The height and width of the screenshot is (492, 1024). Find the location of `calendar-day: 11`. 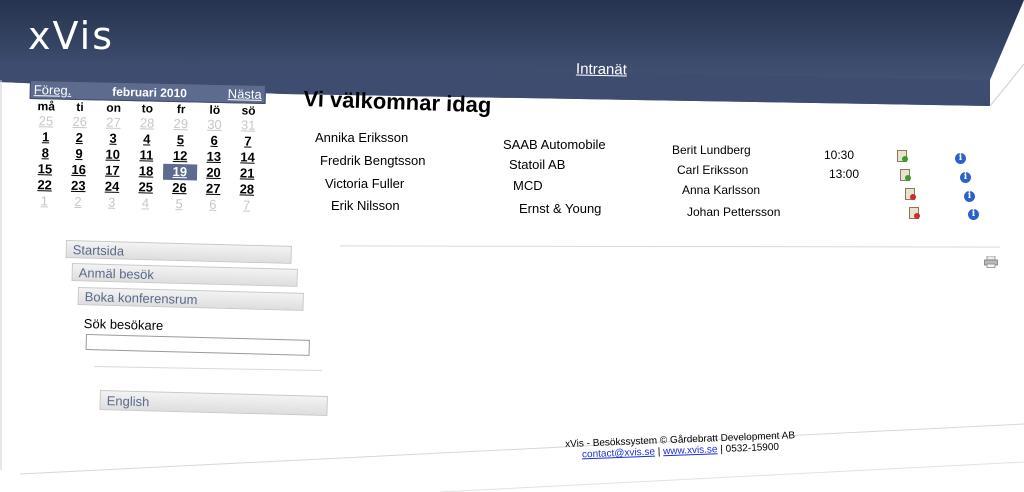

calendar-day: 11 is located at coordinates (146, 155).